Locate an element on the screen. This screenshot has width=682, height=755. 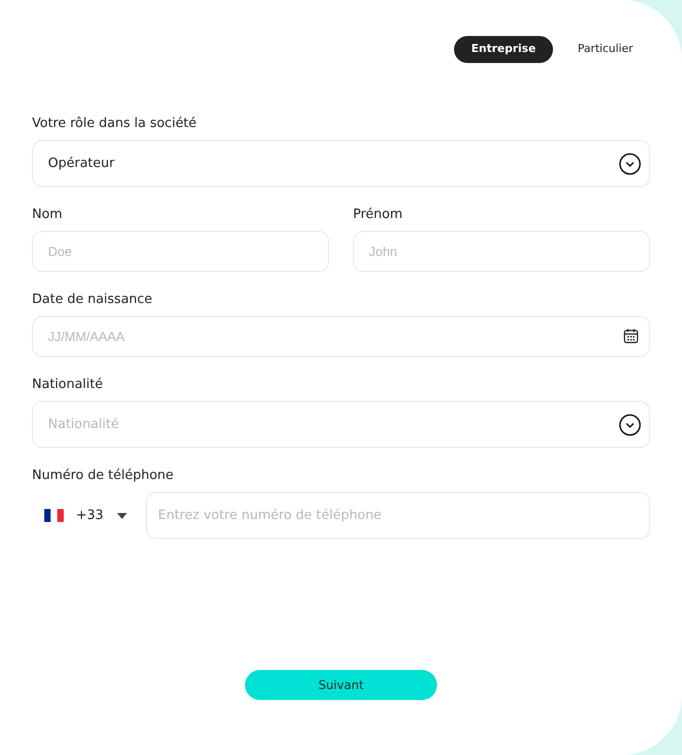
field-label: Prénom is located at coordinates (378, 215).